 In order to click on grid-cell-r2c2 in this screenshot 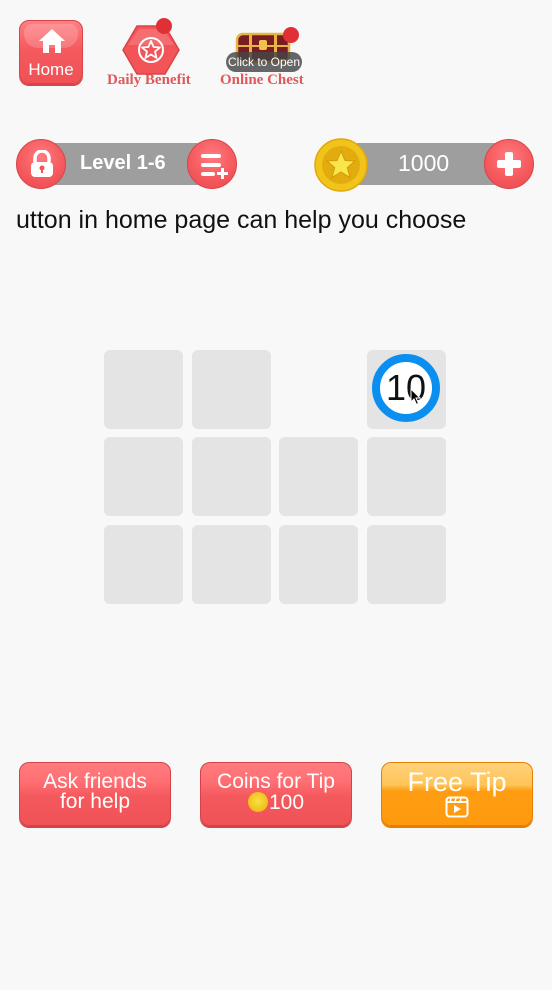, I will do `click(231, 476)`.